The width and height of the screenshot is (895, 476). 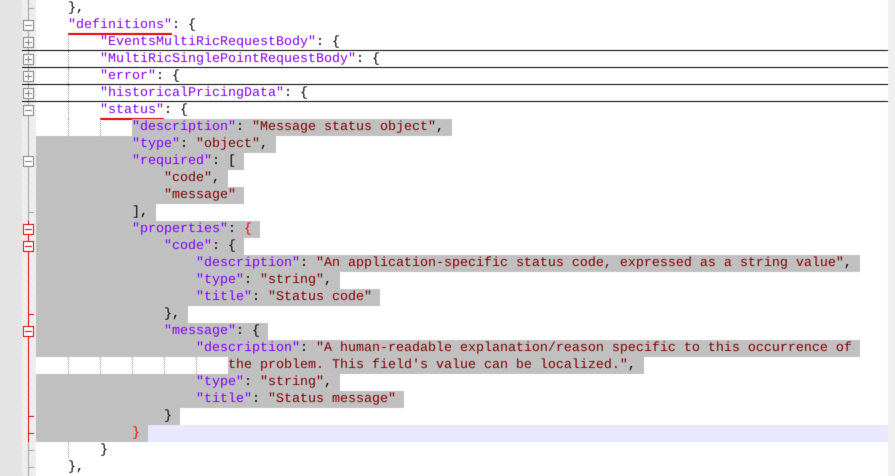 What do you see at coordinates (132, 25) in the screenshot?
I see `code-line: "definitions": {` at bounding box center [132, 25].